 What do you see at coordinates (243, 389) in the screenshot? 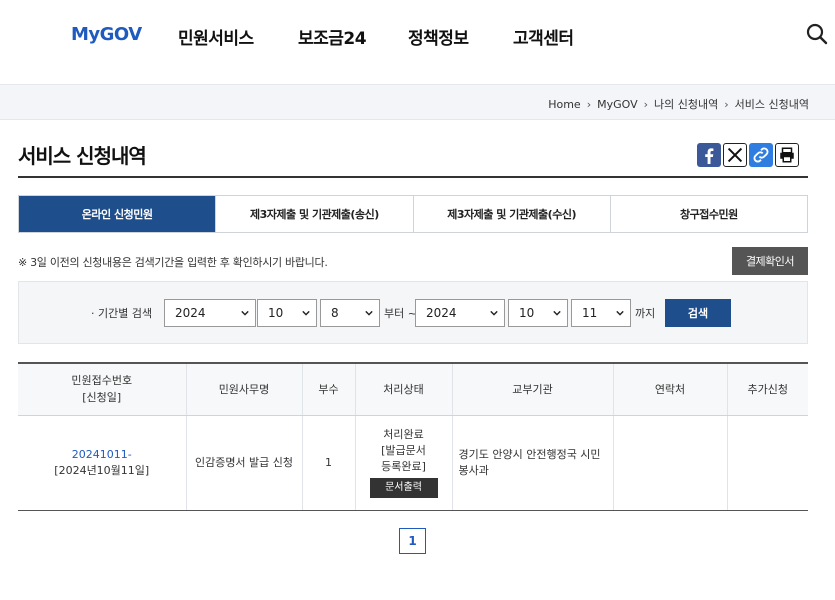
I see `header-service: 민원사무명` at bounding box center [243, 389].